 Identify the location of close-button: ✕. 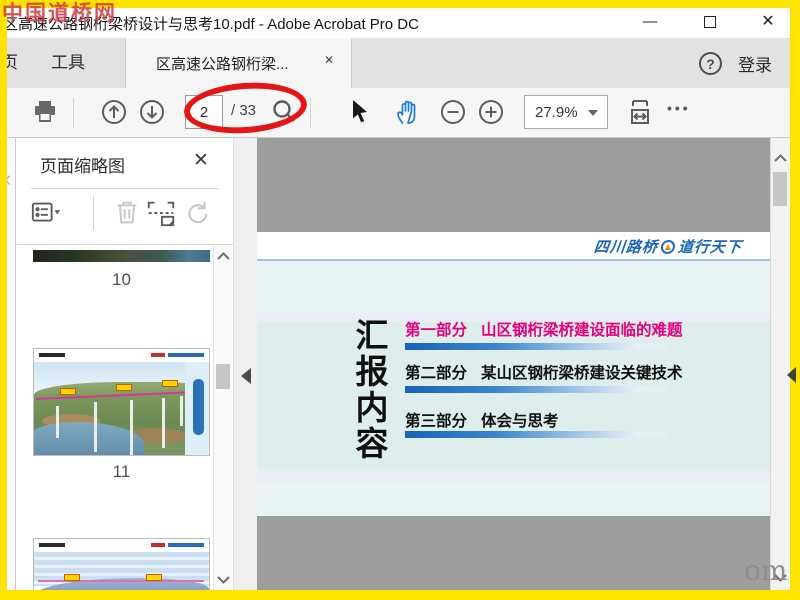
(768, 22).